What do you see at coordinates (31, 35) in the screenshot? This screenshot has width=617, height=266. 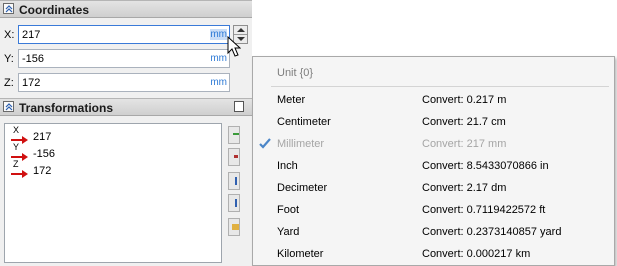 I see `x-value: 217` at bounding box center [31, 35].